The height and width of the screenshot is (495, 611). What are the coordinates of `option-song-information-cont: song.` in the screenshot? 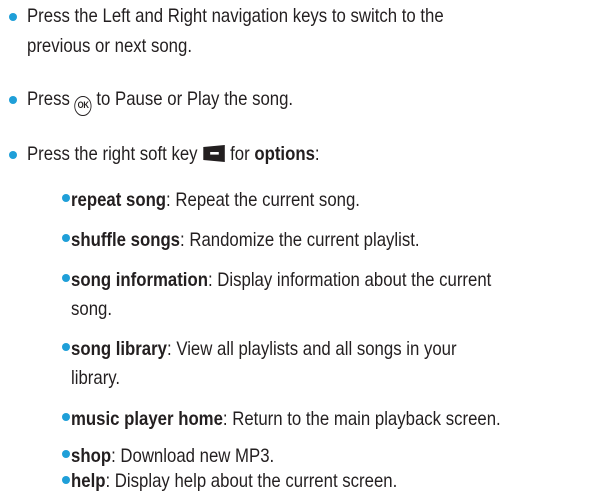 It's located at (91, 309).